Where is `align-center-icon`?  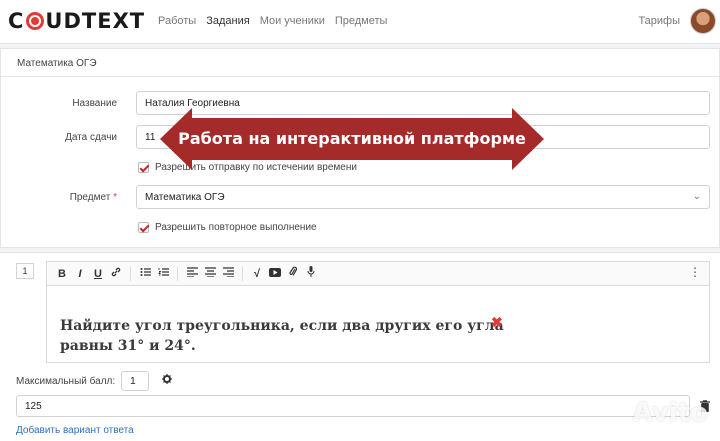
align-center-icon is located at coordinates (210, 274).